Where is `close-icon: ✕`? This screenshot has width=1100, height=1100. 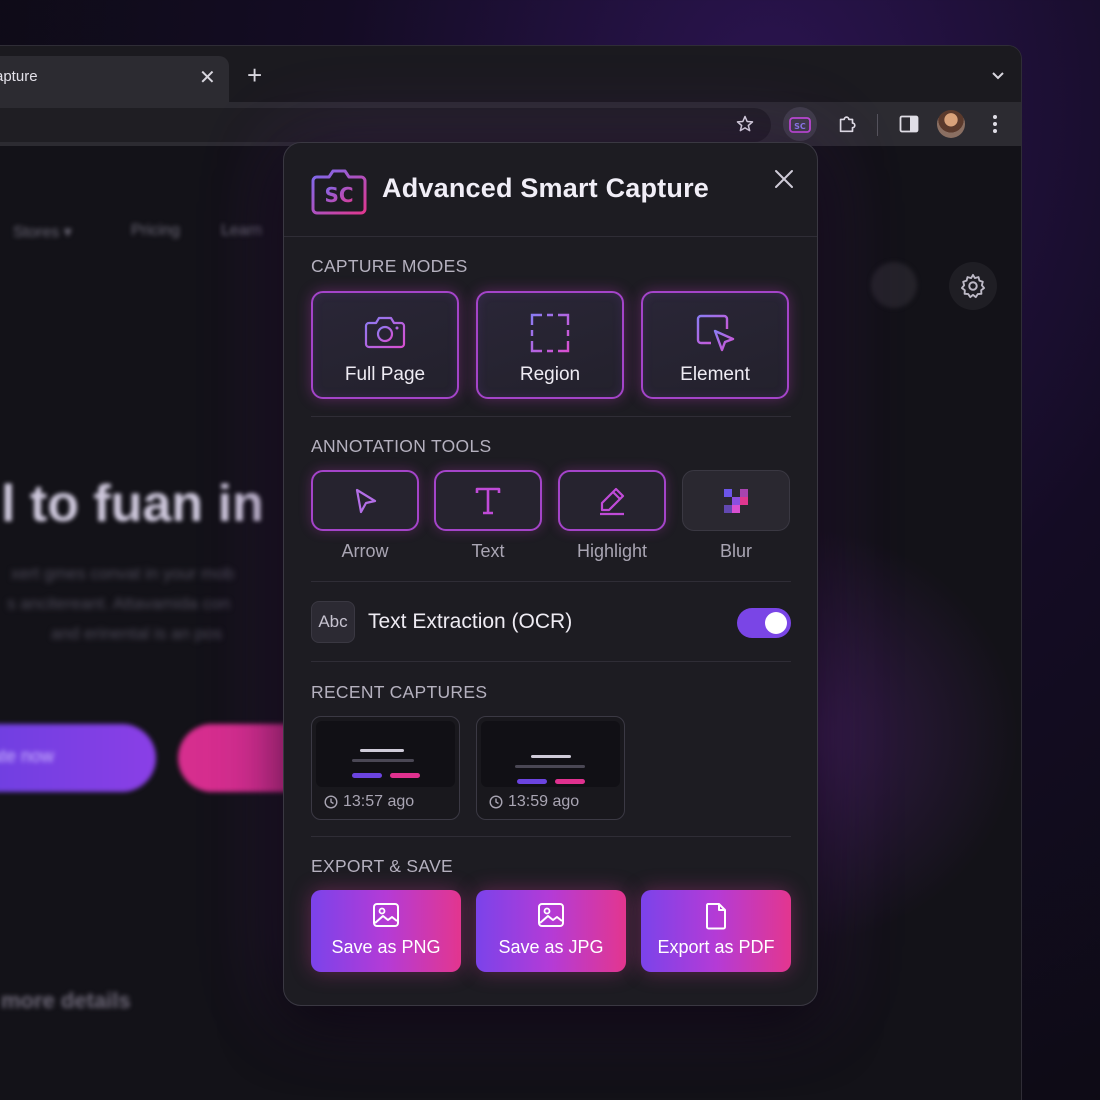
close-icon: ✕ is located at coordinates (207, 77).